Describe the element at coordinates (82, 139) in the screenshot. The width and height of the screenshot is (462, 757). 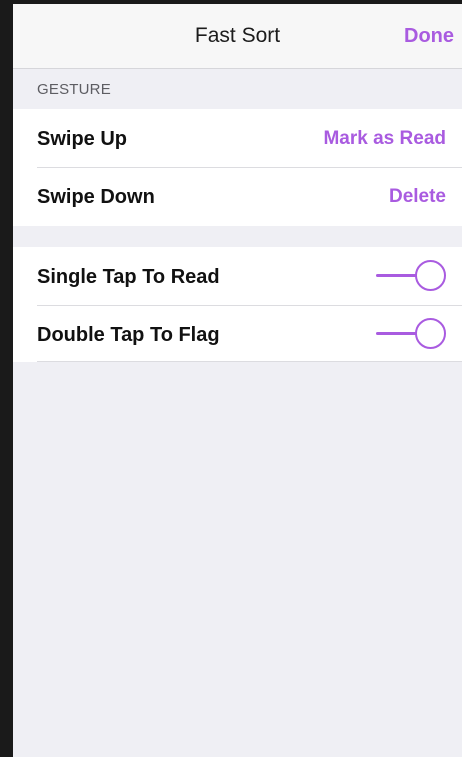
I see `swipe-up-label: Swipe Up` at that location.